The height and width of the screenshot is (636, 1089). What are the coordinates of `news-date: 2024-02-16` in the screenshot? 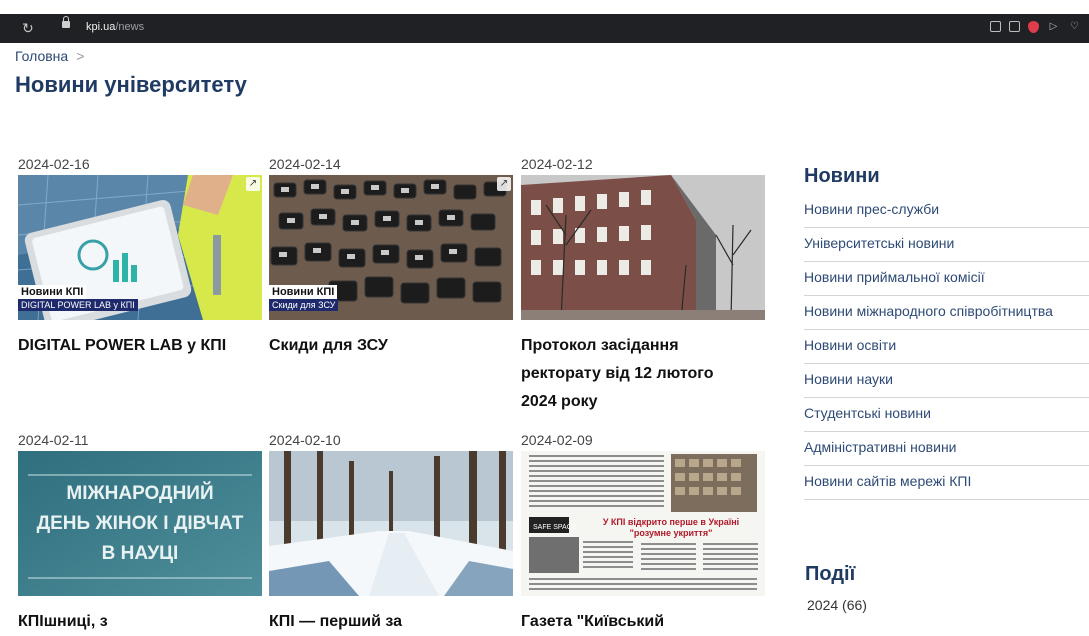 It's located at (54, 164).